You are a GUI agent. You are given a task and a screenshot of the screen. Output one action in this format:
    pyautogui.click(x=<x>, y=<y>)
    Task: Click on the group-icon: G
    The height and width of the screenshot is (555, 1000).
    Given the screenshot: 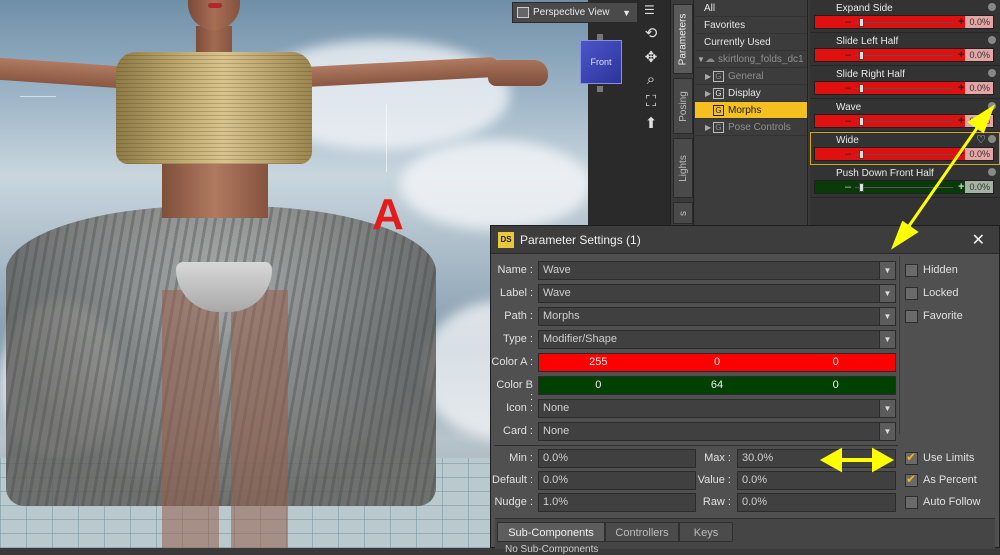 What is the action you would take?
    pyautogui.click(x=718, y=127)
    